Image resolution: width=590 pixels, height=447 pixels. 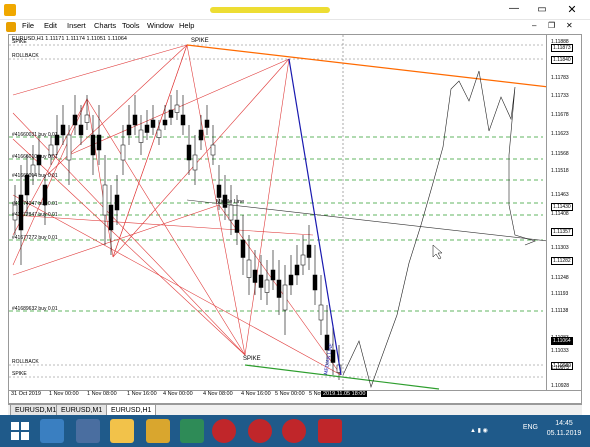 I want to click on language-indicator: ENG, so click(x=530, y=427).